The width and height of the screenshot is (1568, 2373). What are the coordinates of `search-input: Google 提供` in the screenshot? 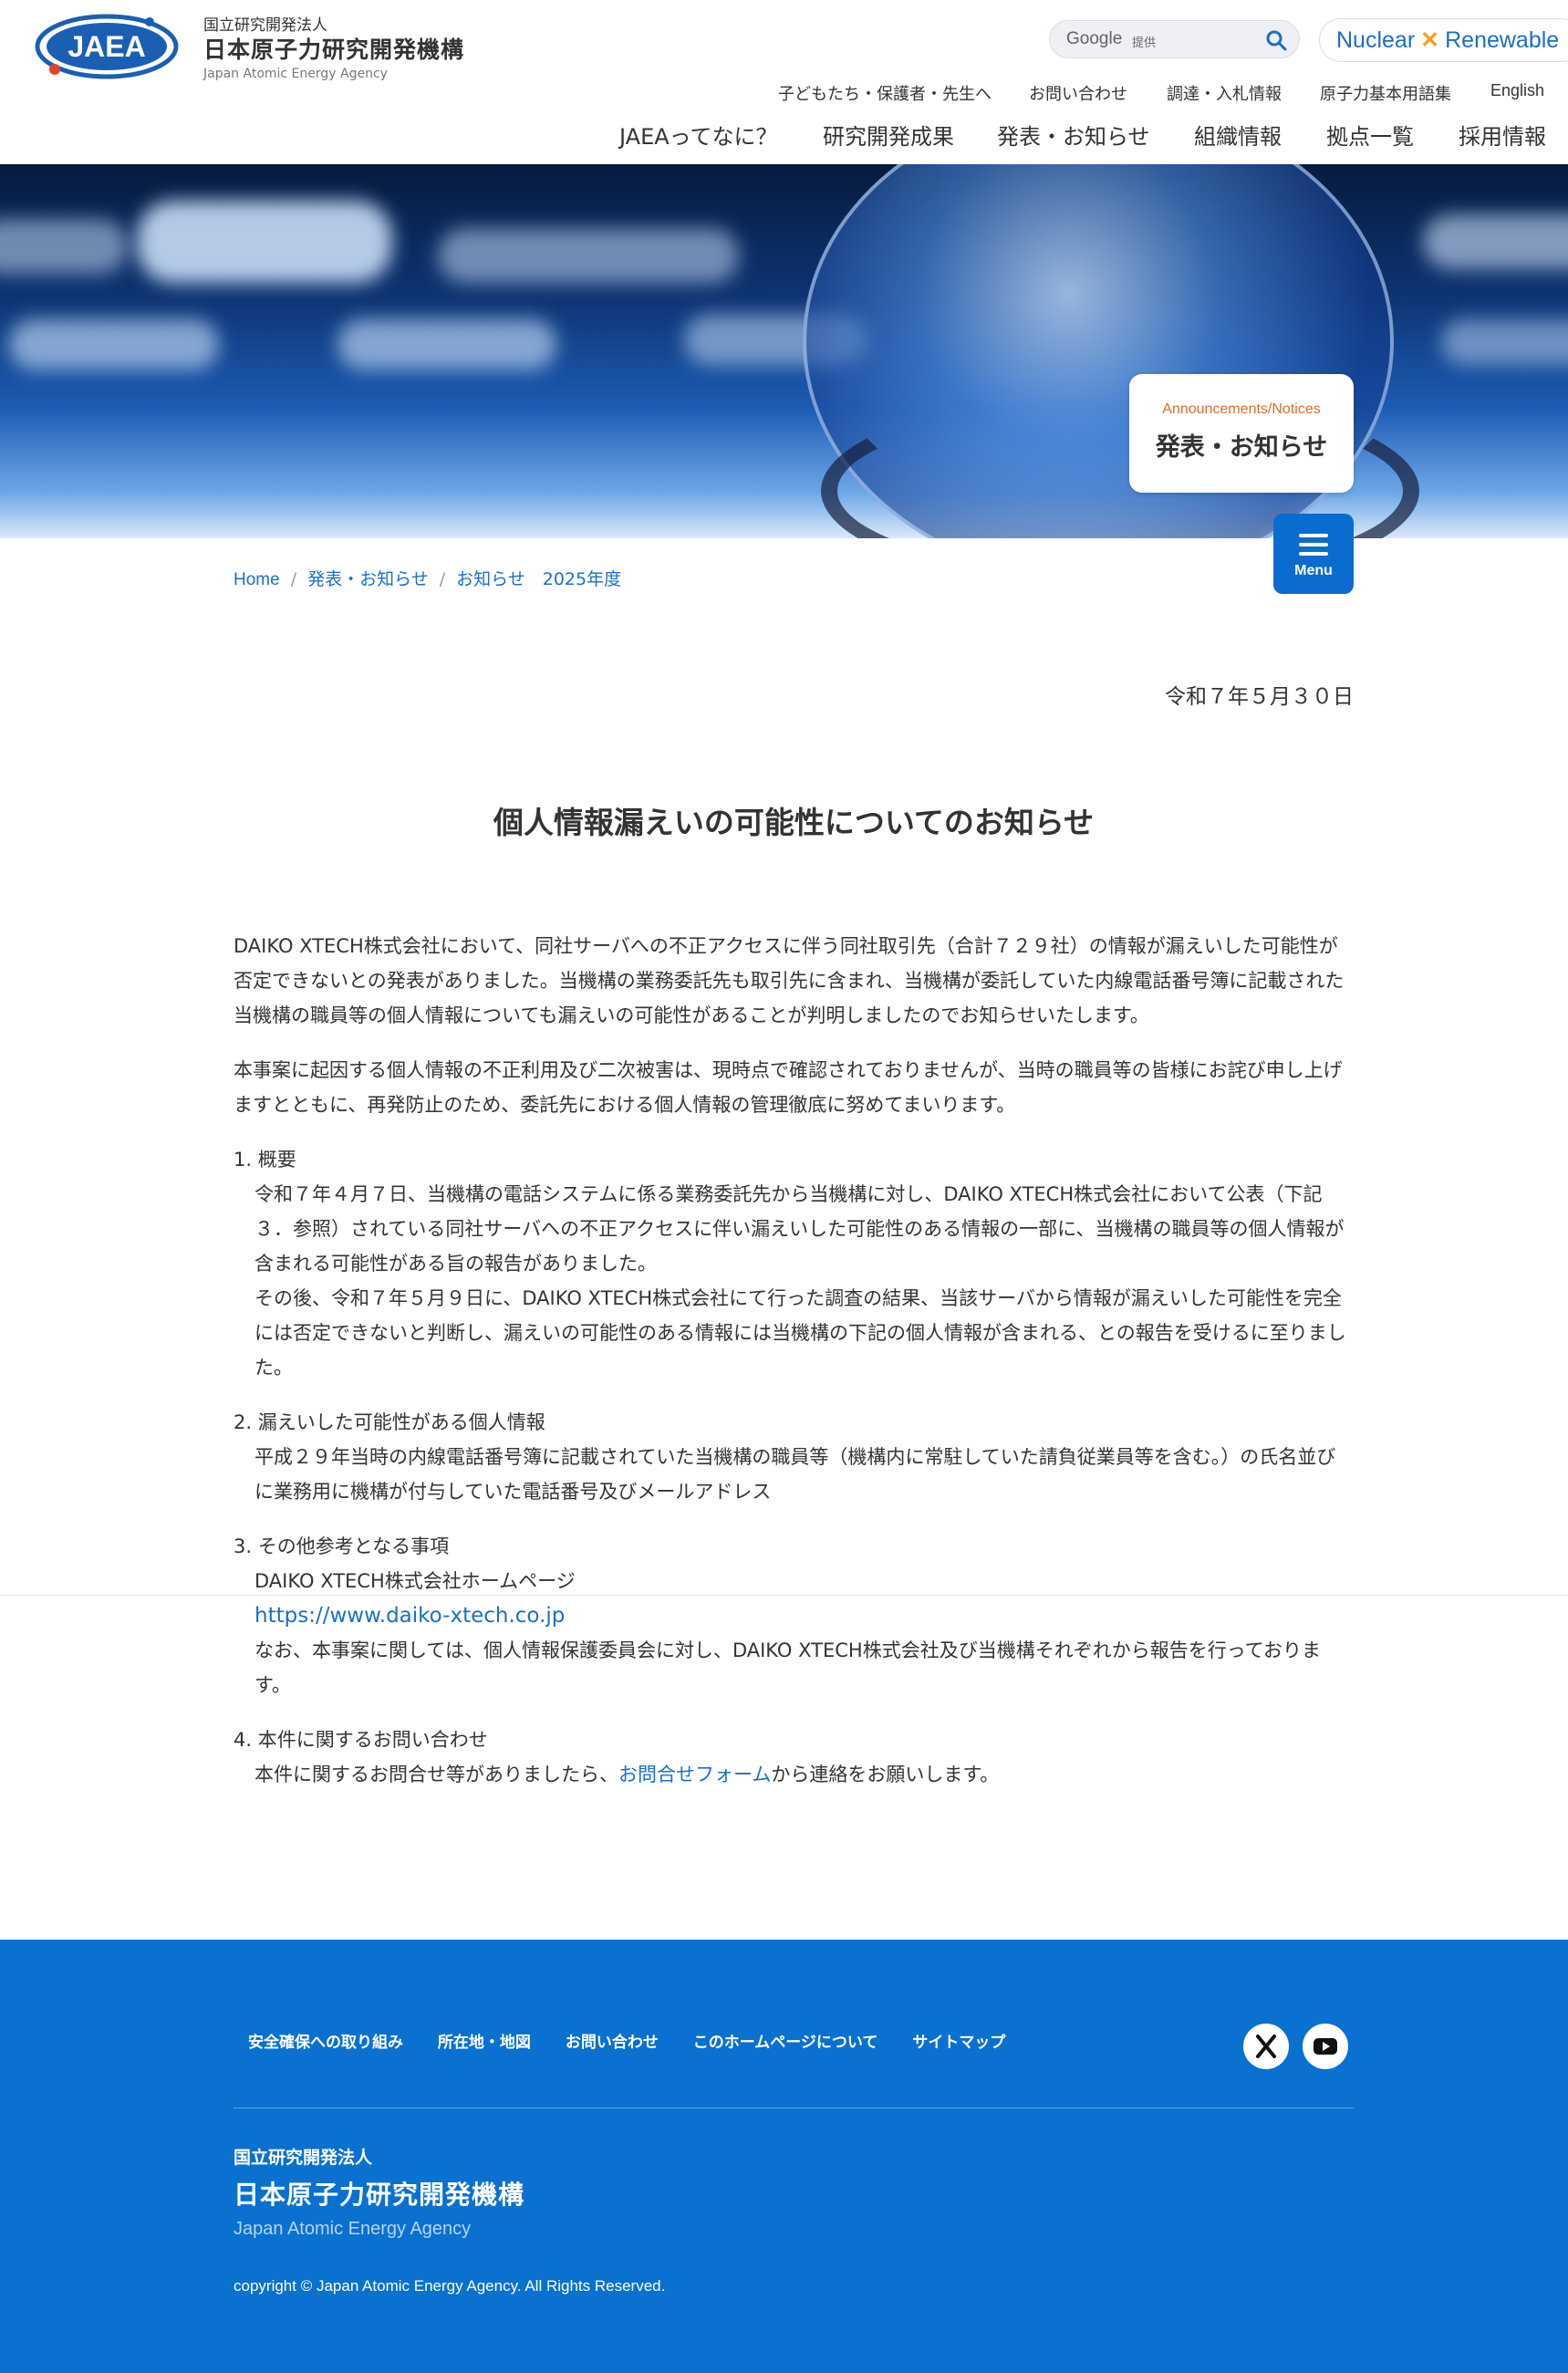 It's located at (1174, 39).